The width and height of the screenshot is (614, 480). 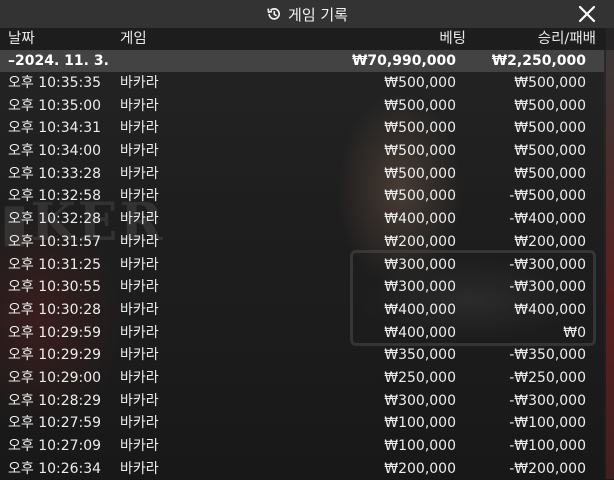 I want to click on column-header-bet: 베팅, so click(x=452, y=39).